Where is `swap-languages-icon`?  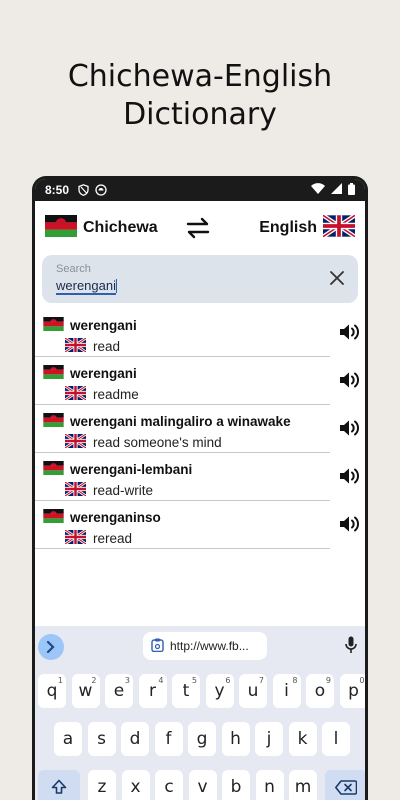
swap-languages-icon is located at coordinates (198, 230).